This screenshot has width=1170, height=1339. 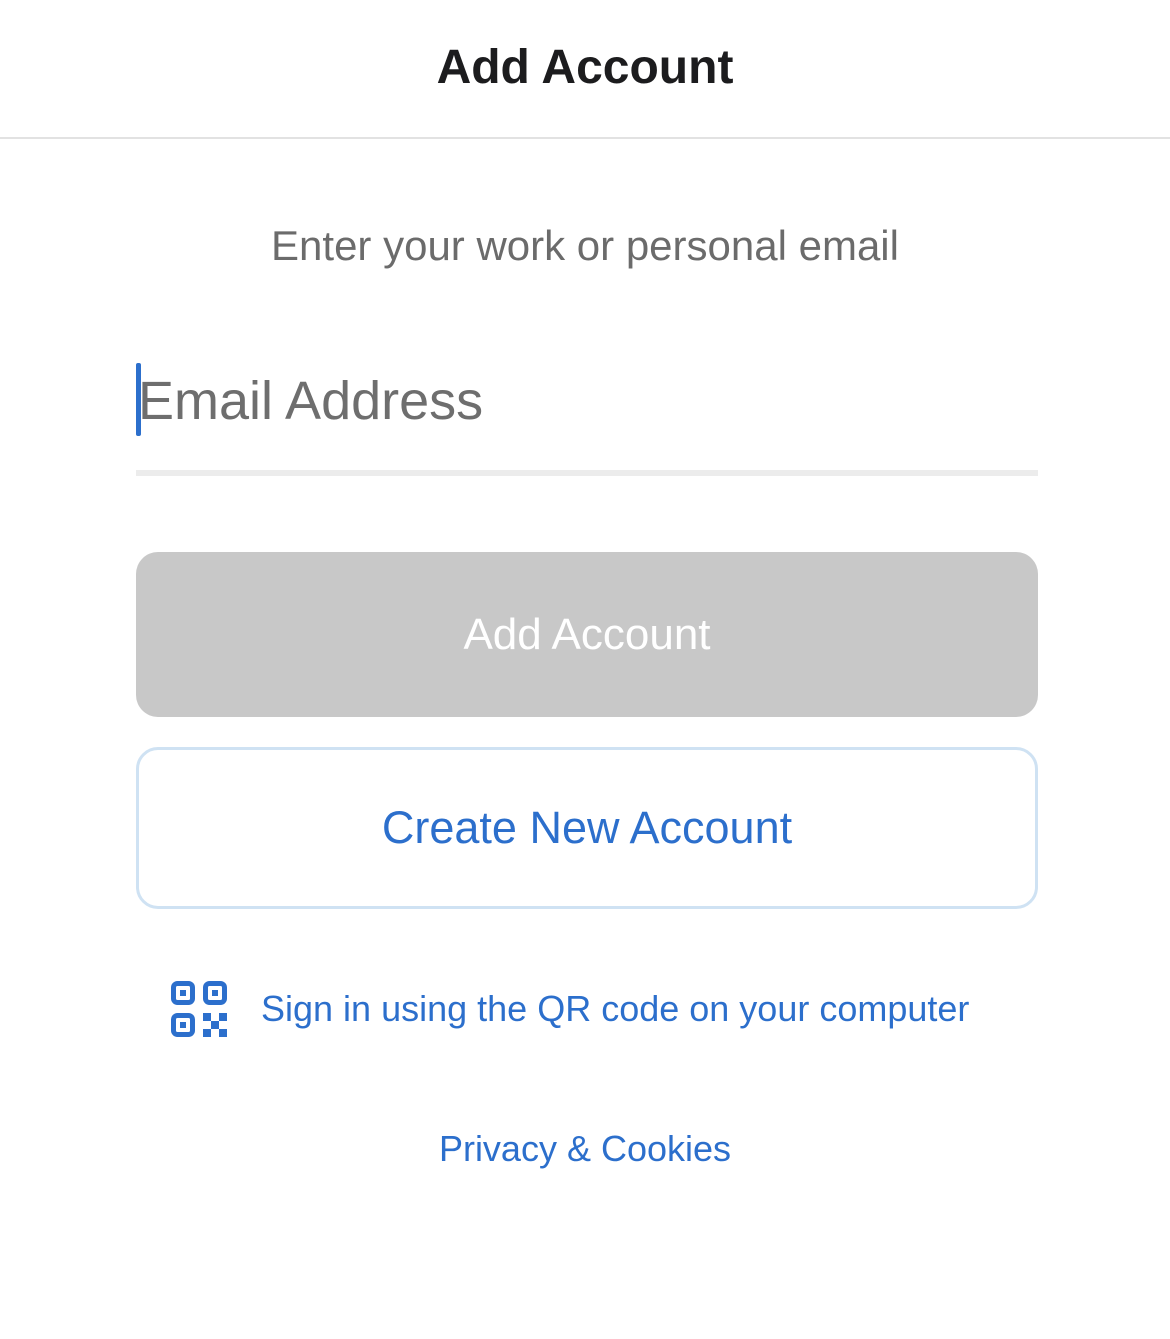 What do you see at coordinates (587, 401) in the screenshot?
I see `email-input` at bounding box center [587, 401].